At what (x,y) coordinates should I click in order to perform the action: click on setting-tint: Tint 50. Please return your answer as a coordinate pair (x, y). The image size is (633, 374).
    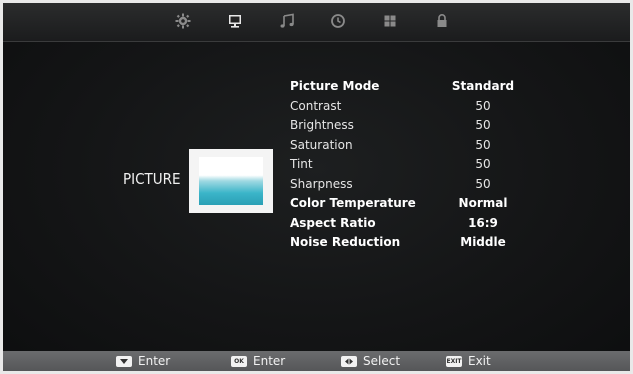
    Looking at the image, I should click on (410, 166).